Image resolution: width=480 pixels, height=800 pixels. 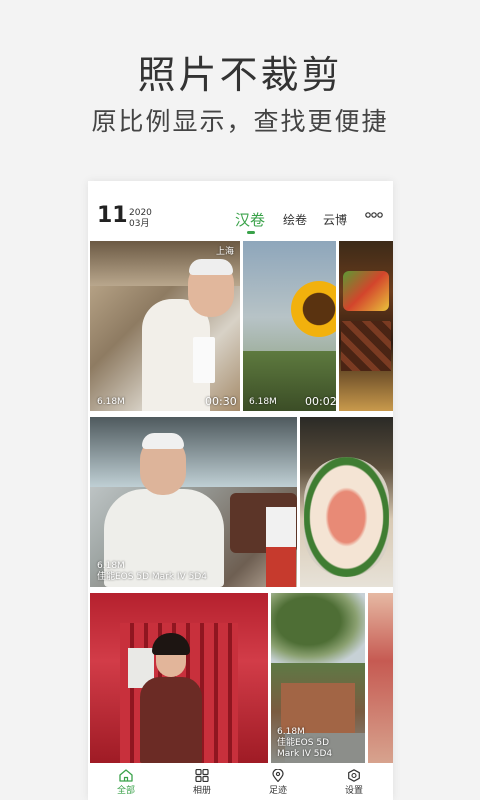 I want to click on top-bar: 11 2020 03月 汉卷 绘卷 云博, so click(x=240, y=209).